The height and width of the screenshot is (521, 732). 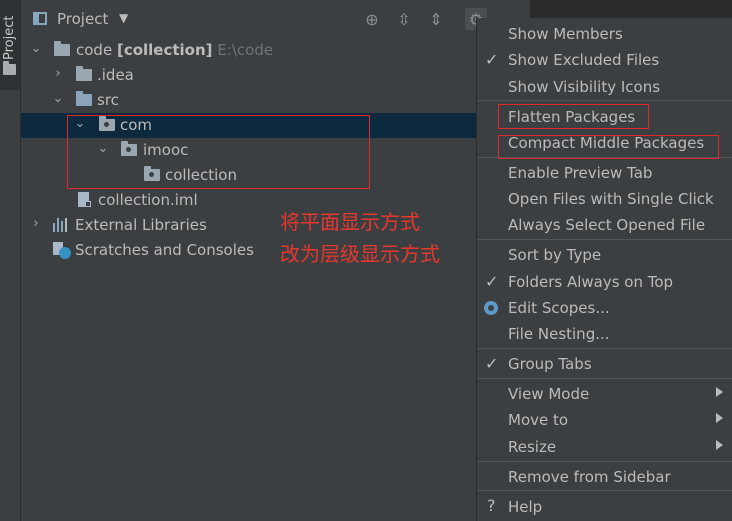 I want to click on tree-label-collection: collection, so click(x=201, y=175).